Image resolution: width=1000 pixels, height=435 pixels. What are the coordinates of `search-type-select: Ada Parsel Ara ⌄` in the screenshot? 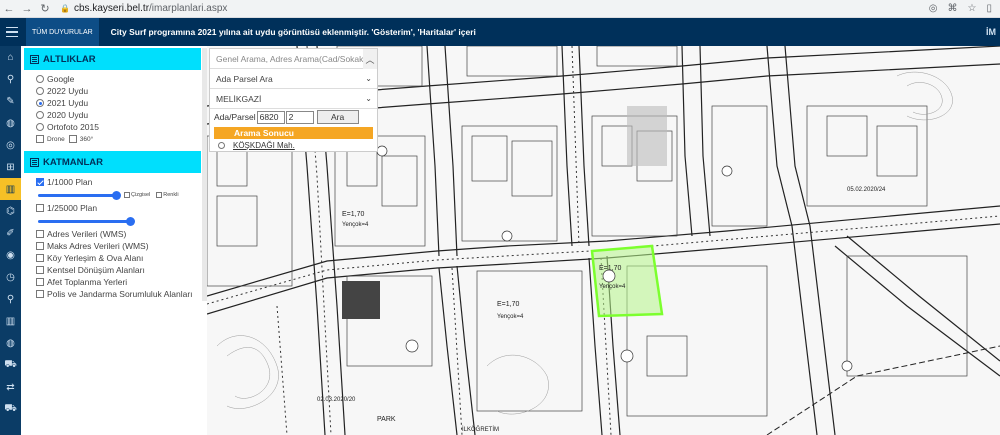 It's located at (293, 79).